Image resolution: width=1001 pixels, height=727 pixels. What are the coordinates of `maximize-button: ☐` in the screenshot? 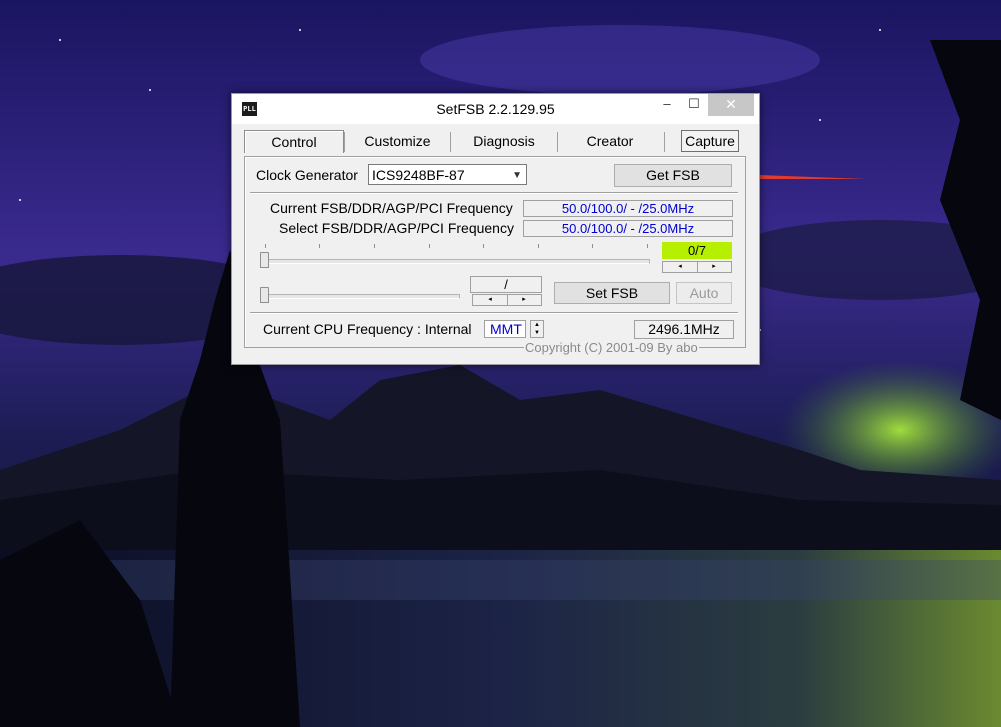 It's located at (694, 105).